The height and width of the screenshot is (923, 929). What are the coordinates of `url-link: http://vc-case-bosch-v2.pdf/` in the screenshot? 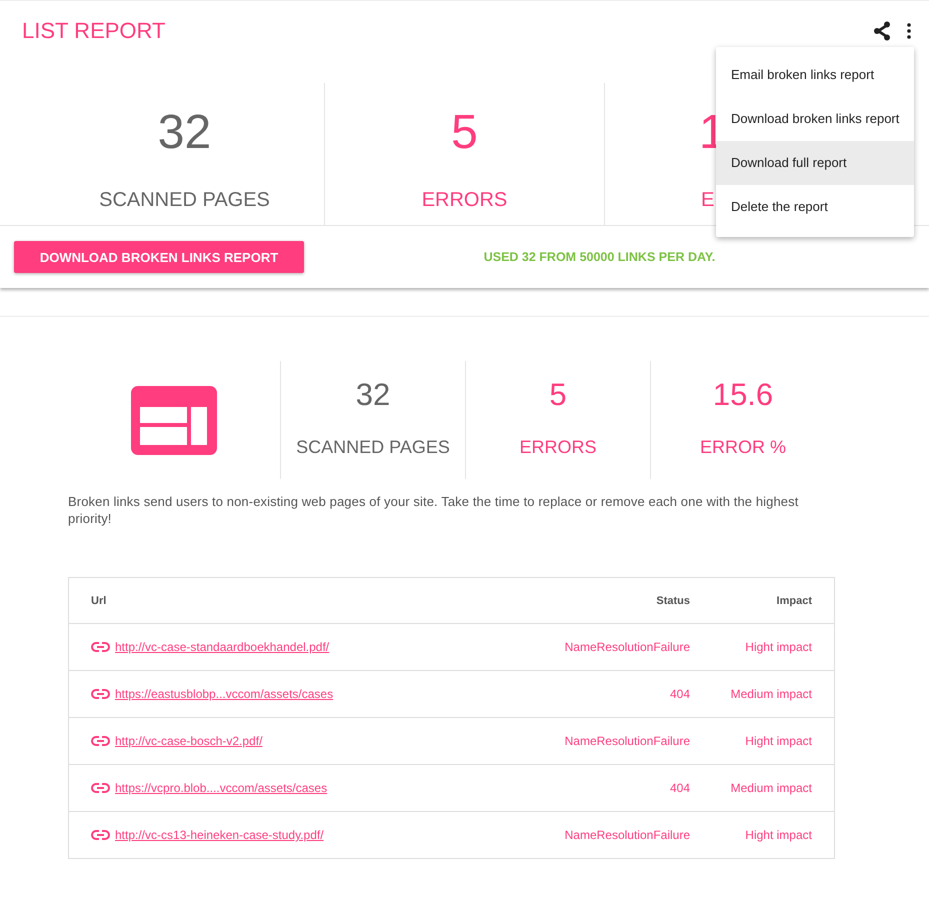 It's located at (188, 741).